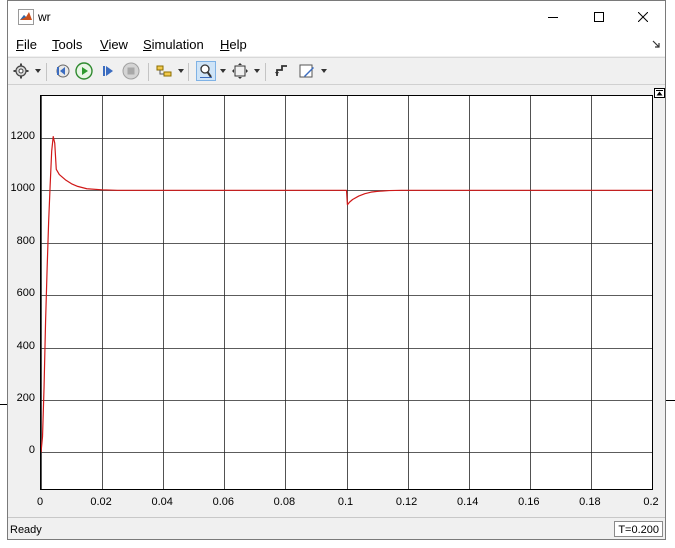  What do you see at coordinates (656, 44) in the screenshot?
I see `dock-arrow-icon` at bounding box center [656, 44].